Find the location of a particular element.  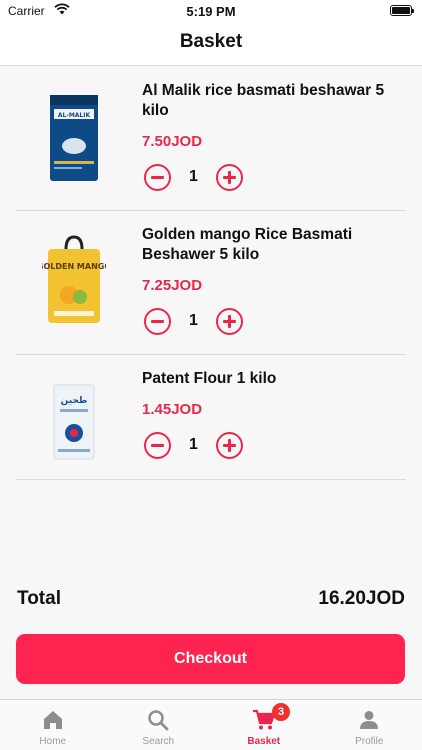

tab-basket: 3 Basket is located at coordinates (264, 725).